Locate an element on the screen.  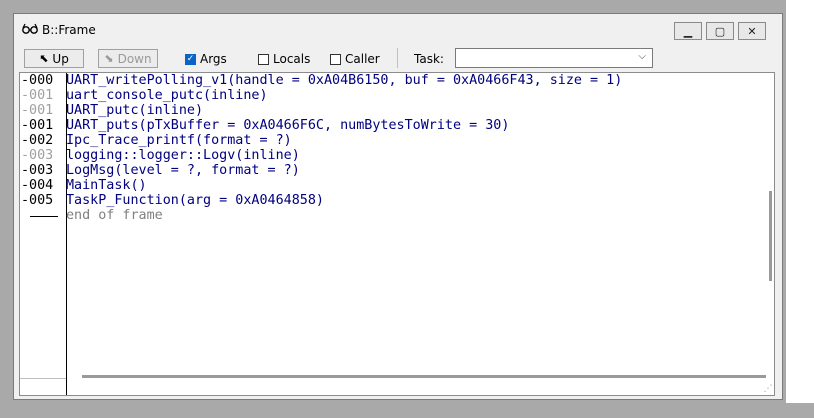
toolbar: ⬉ Up ⬊ Down Args Locals Caller Task: ⌵ is located at coordinates (398, 58).